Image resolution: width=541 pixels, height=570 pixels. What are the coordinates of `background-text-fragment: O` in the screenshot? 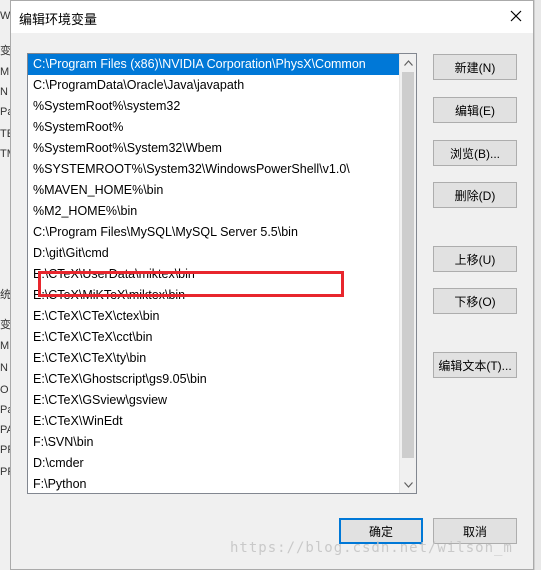 It's located at (4, 390).